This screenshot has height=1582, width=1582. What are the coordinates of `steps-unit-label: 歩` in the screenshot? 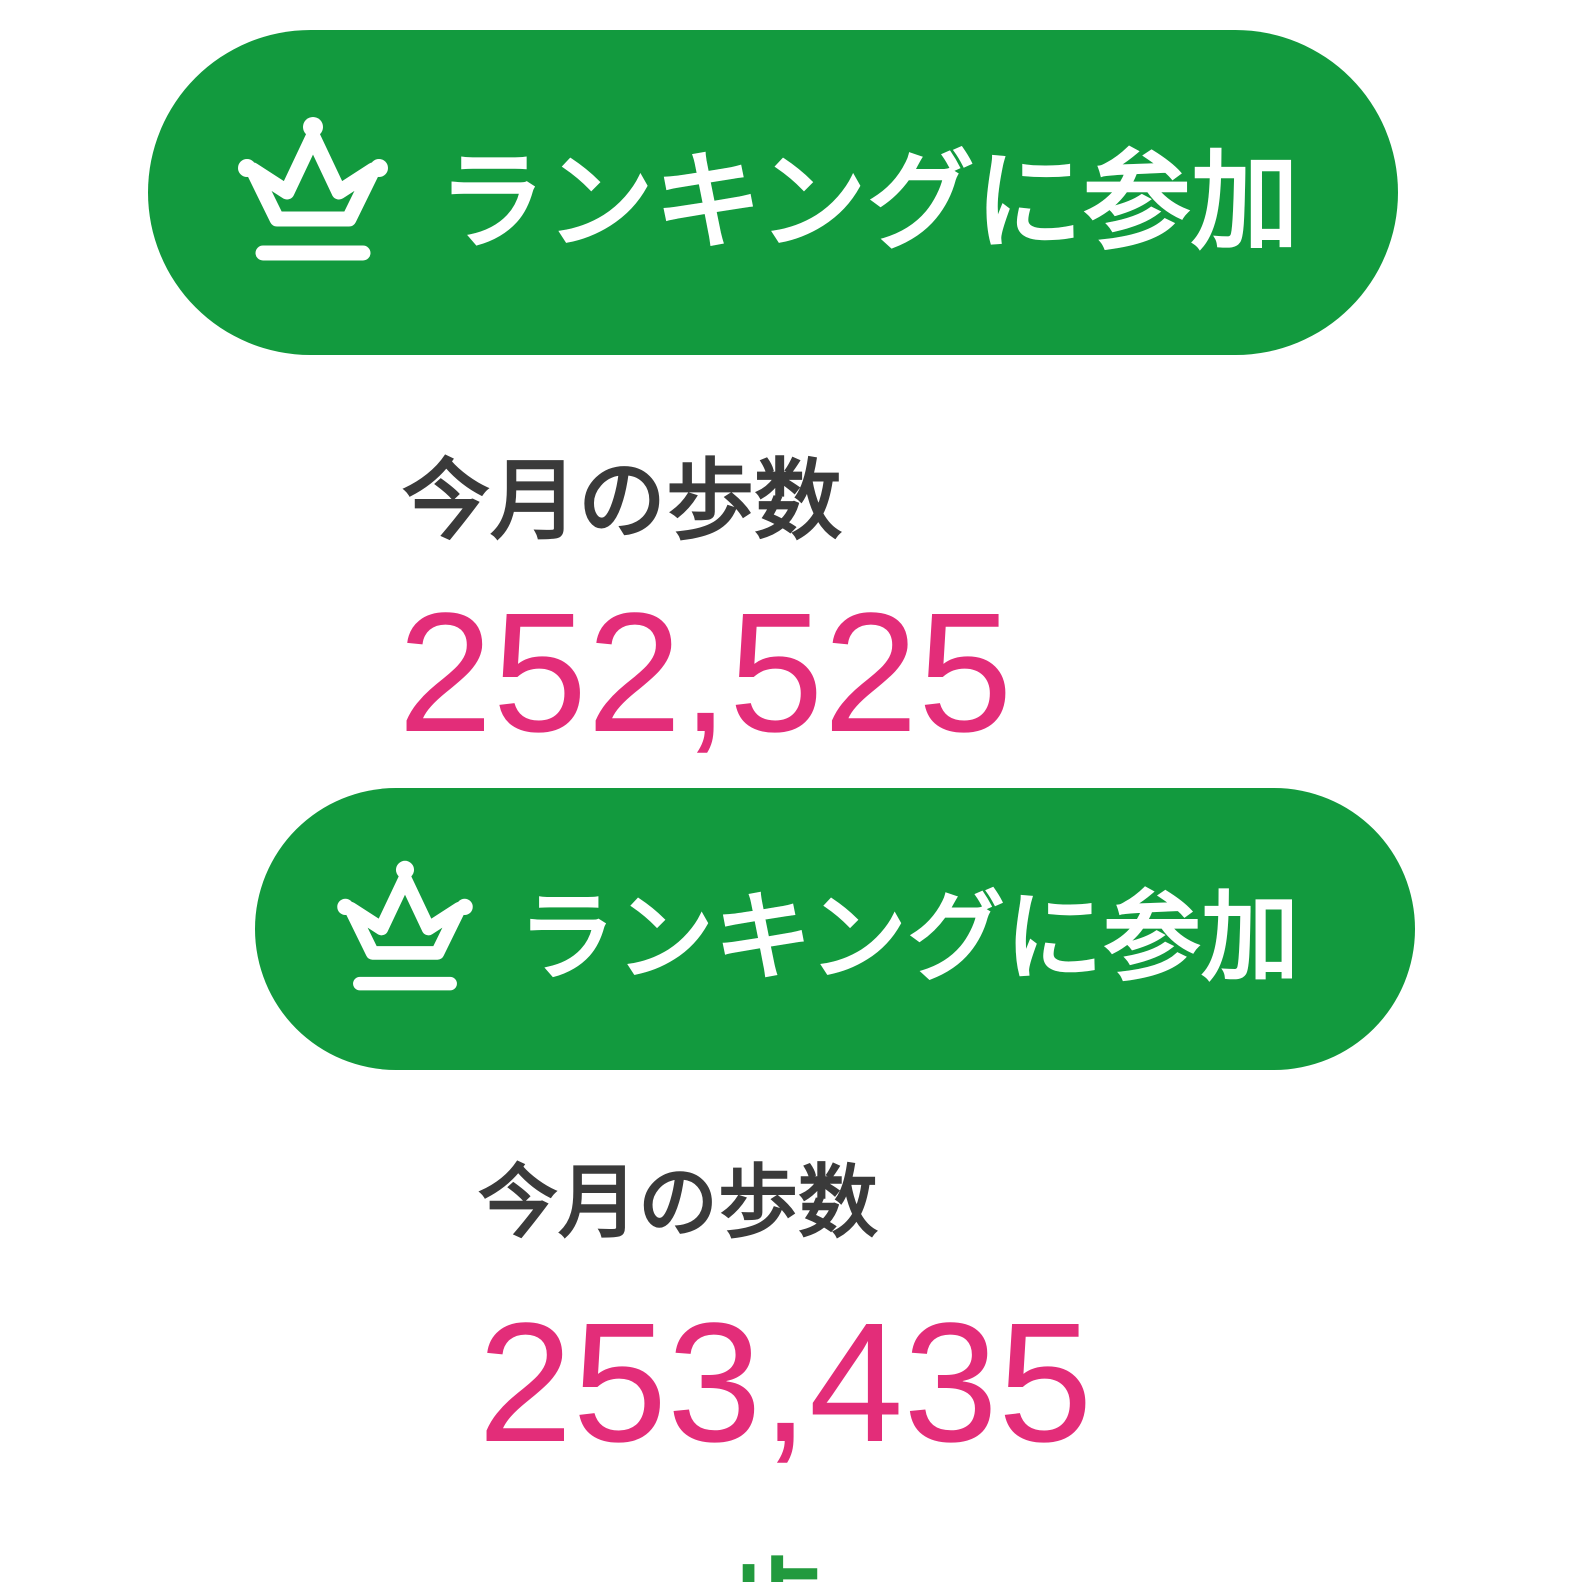 It's located at (797, 1559).